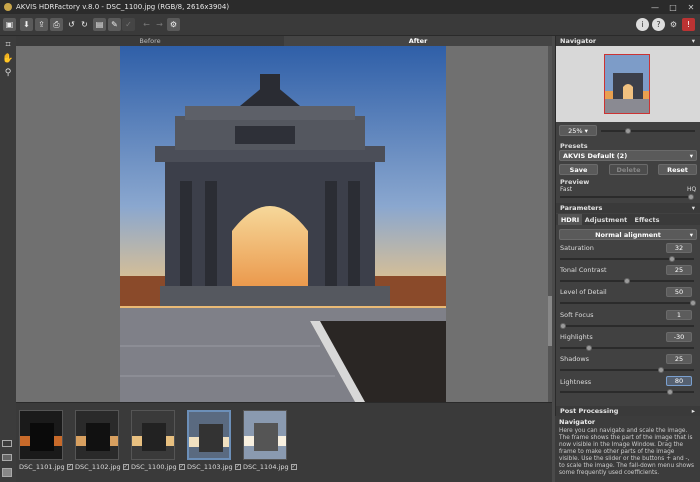 The image size is (700, 482). I want to click on toolbar: ▣ ⬇ ⇪ ⎙ ↺ ↻ ▤ ✎ ✓ ← → ⚙ i ? ⚙ !, so click(350, 25).